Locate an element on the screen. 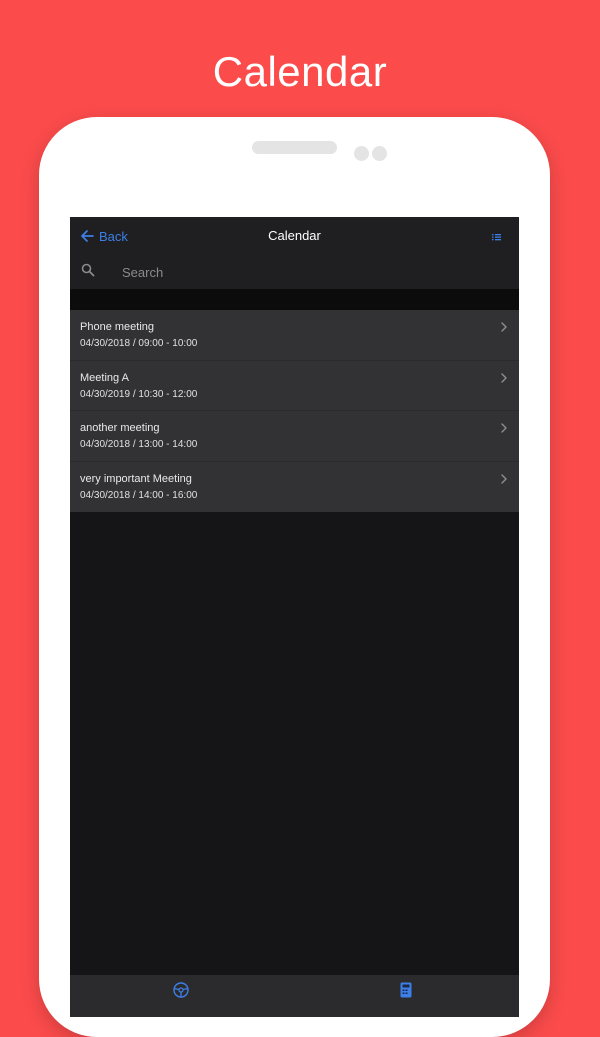 The image size is (600, 1037). tab-calculator is located at coordinates (406, 990).